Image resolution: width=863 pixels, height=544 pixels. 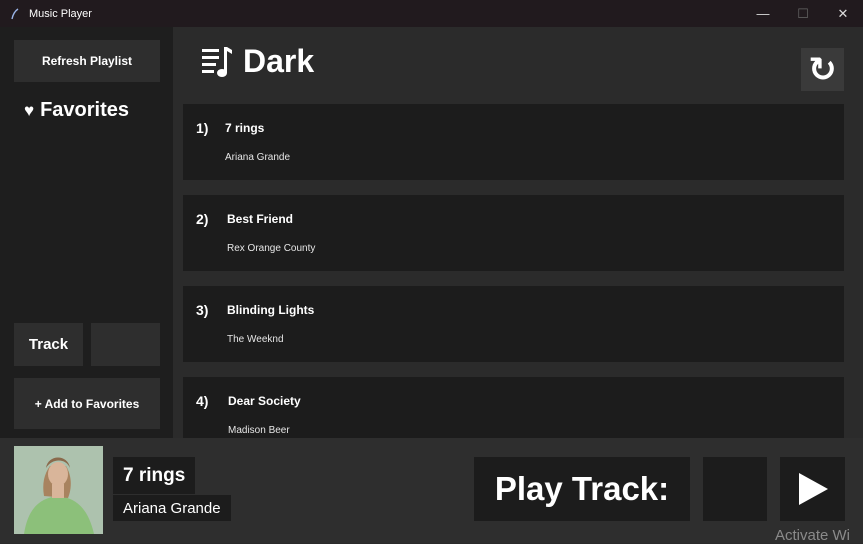 I want to click on play-button, so click(x=812, y=489).